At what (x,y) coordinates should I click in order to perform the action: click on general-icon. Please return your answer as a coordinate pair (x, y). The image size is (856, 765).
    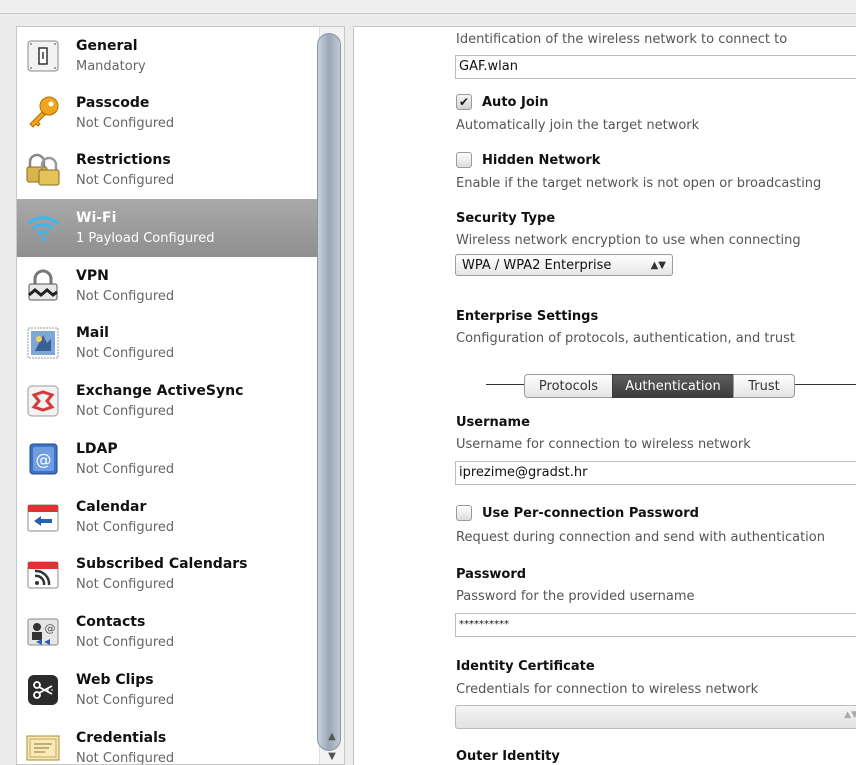
    Looking at the image, I should click on (43, 56).